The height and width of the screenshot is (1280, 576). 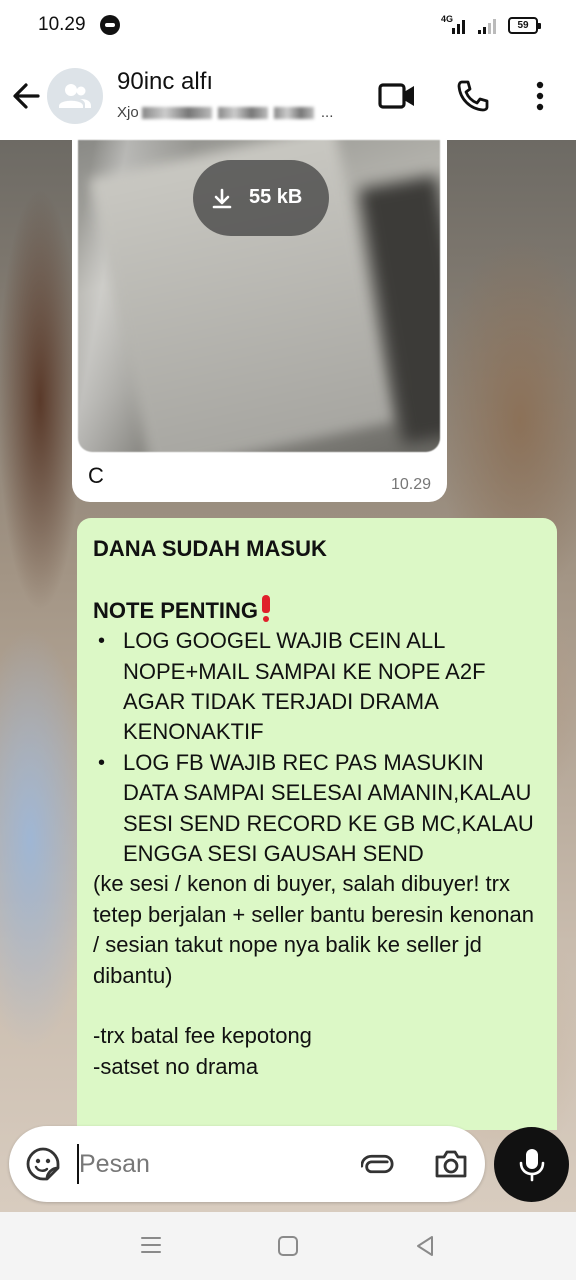 I want to click on microphone-icon, so click(x=532, y=1165).